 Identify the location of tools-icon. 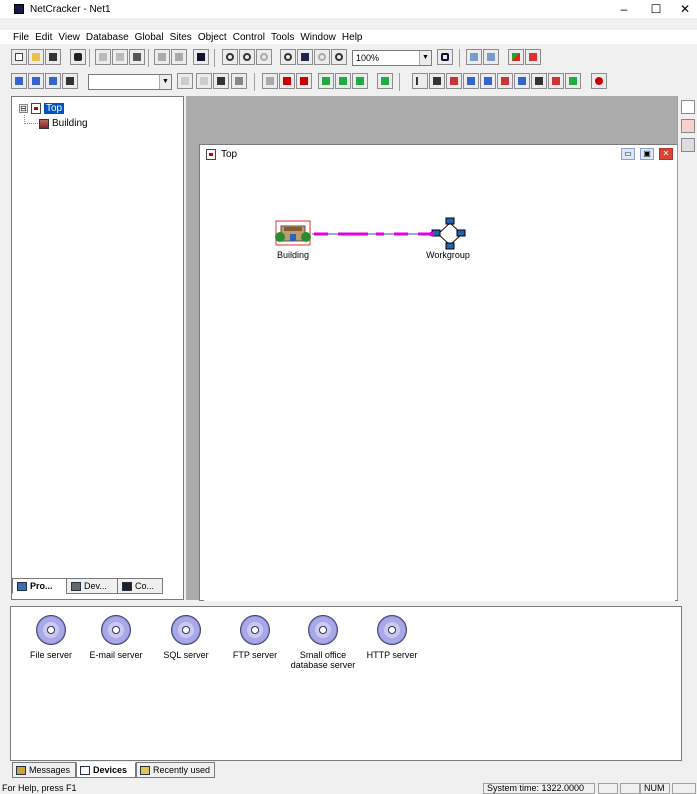
(539, 81).